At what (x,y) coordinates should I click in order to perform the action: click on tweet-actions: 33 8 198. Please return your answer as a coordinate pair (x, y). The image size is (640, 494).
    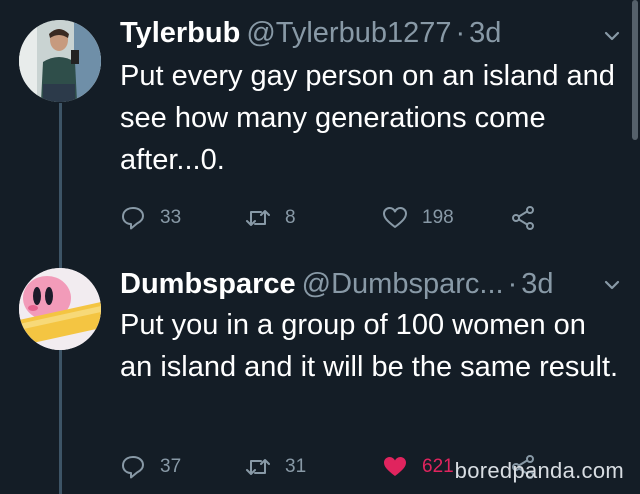
    Looking at the image, I should click on (350, 218).